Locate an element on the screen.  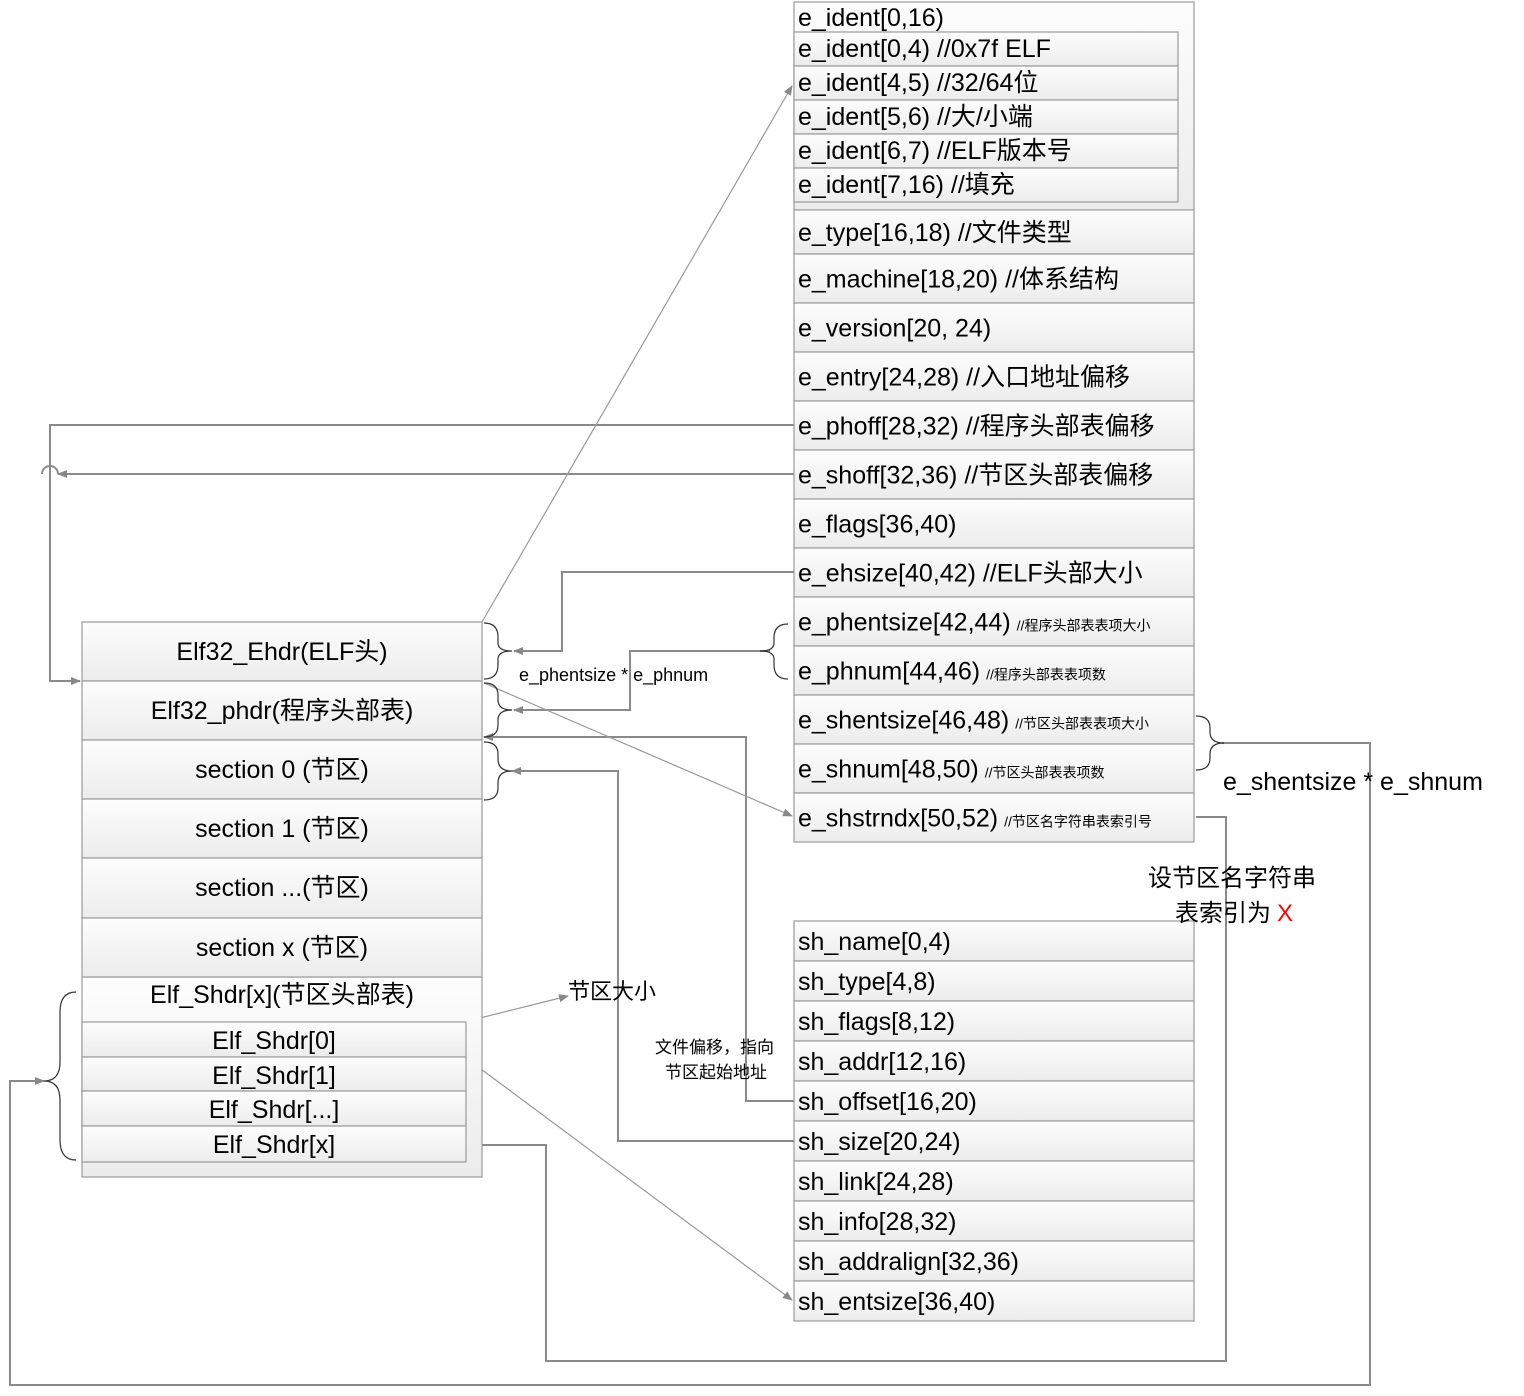
e-ident-label: e_ident[0,16) is located at coordinates (871, 18).